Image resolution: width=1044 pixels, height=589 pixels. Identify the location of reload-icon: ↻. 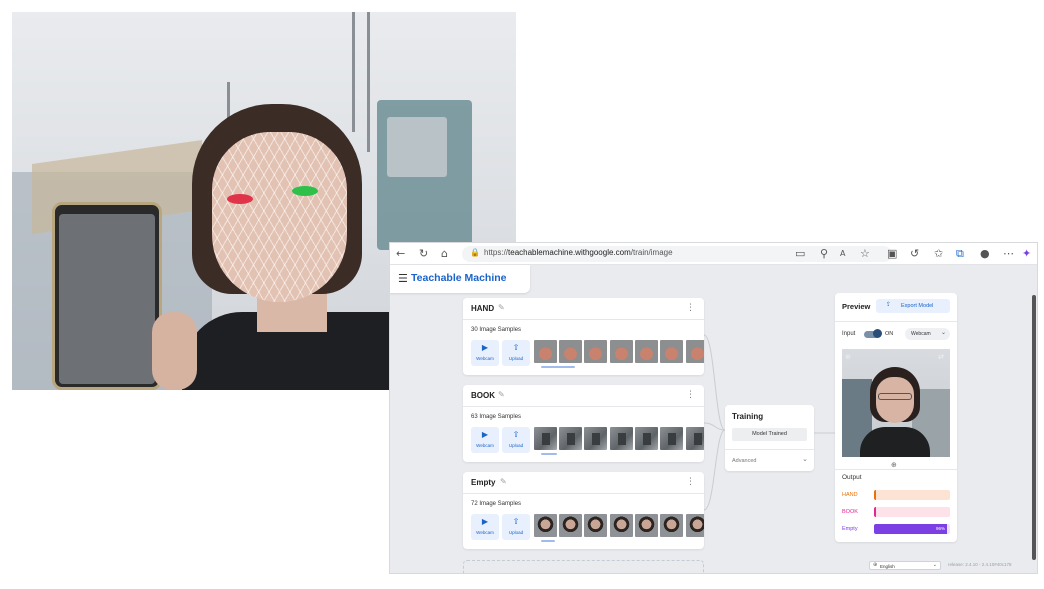
(423, 254).